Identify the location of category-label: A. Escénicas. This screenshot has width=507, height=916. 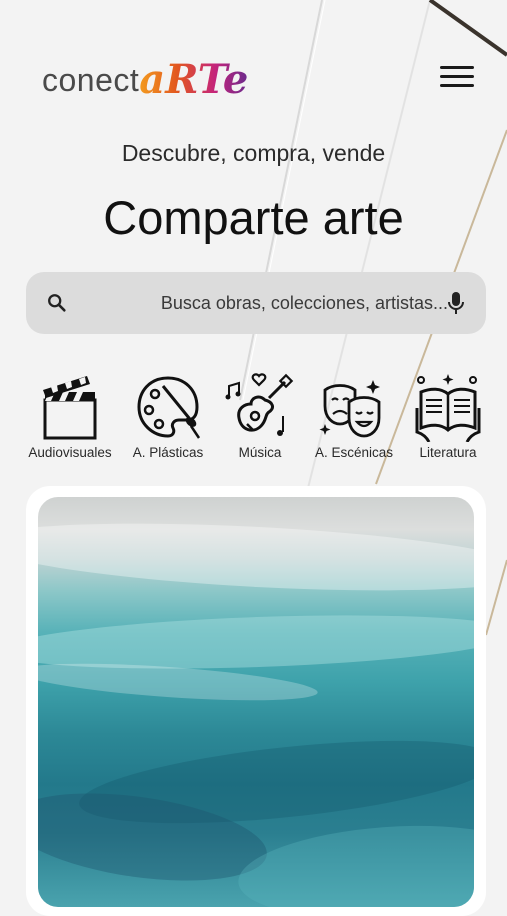
(354, 452).